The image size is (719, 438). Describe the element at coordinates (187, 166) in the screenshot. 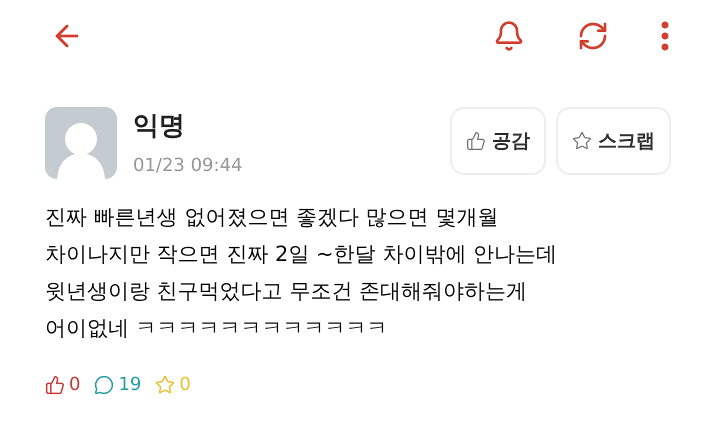

I see `post-time: 01/23 09:44` at that location.